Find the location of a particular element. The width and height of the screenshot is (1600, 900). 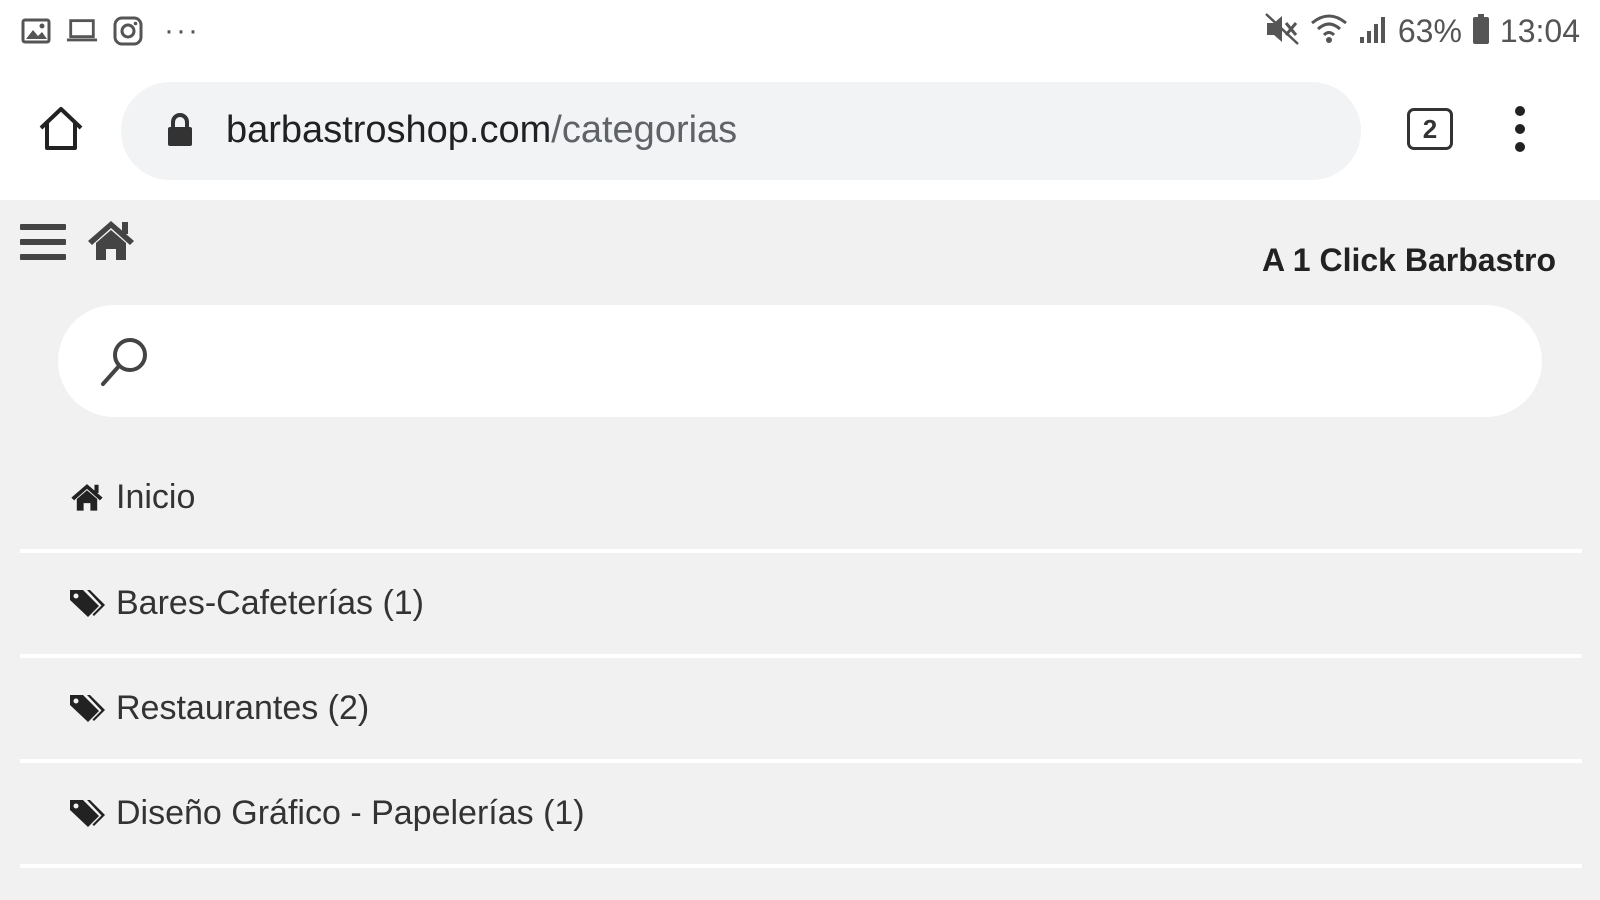

browser-menu-button is located at coordinates (1520, 129).